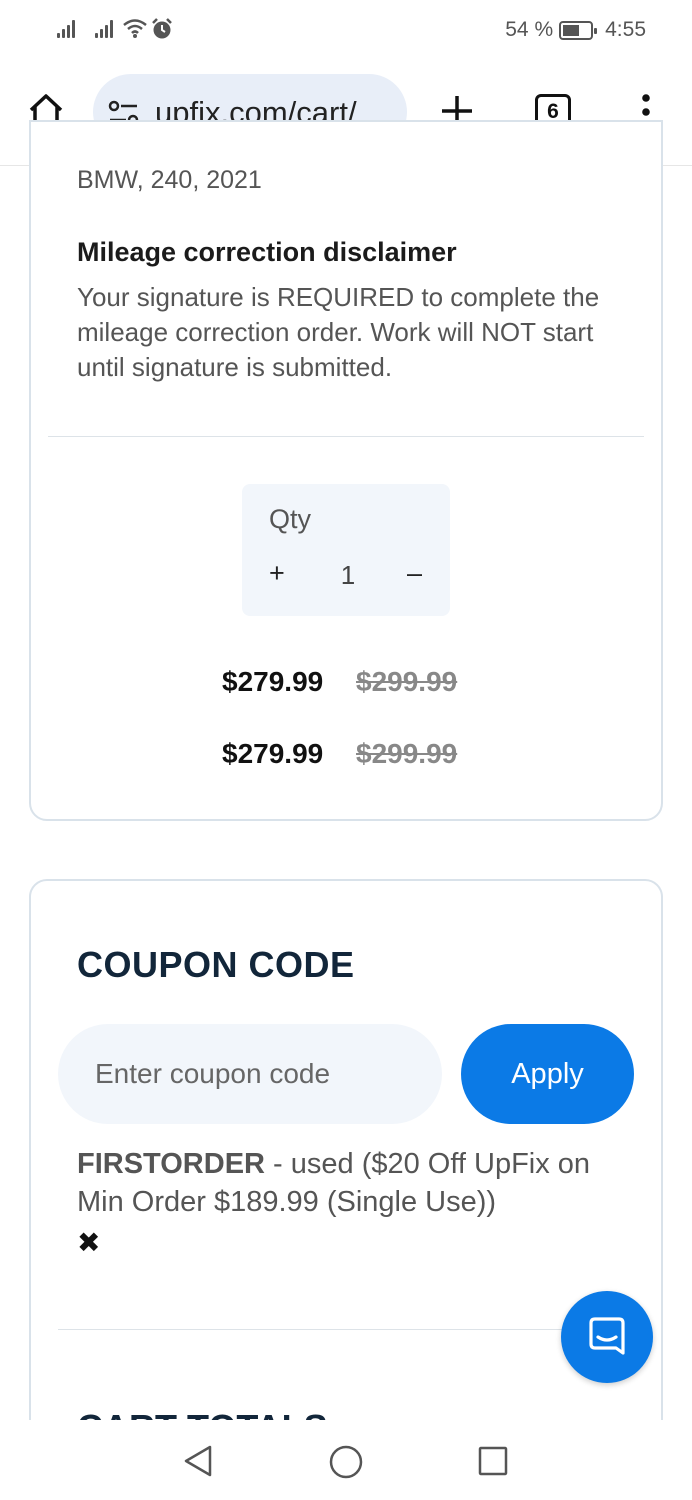 The height and width of the screenshot is (1500, 692). Describe the element at coordinates (88, 1242) in the screenshot. I see `remove-coupon-icon: ✖` at that location.